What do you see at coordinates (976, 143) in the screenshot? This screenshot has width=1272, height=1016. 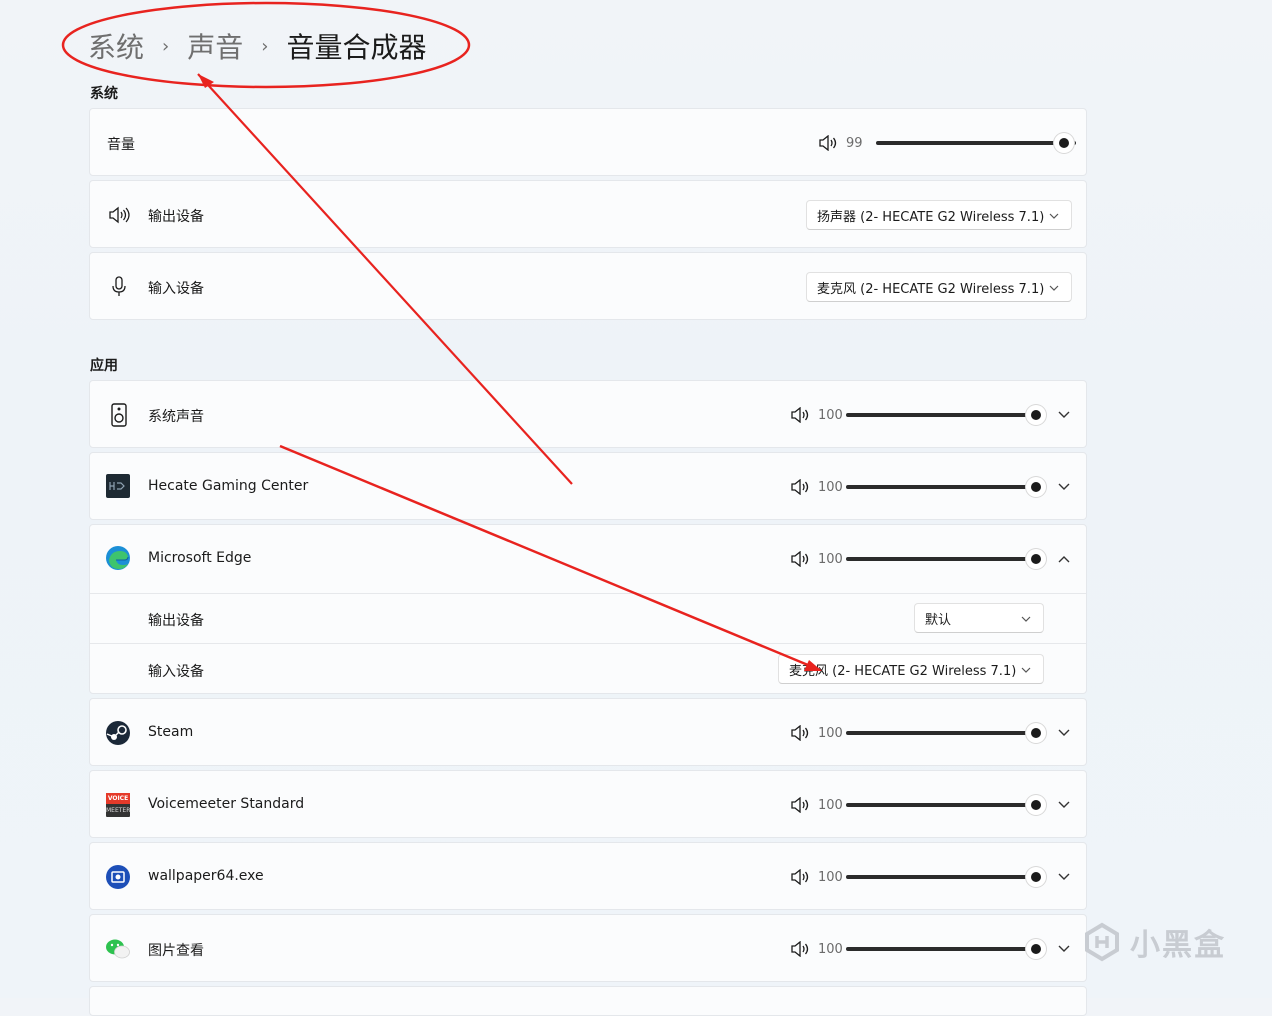 I see `system-volume-slider` at bounding box center [976, 143].